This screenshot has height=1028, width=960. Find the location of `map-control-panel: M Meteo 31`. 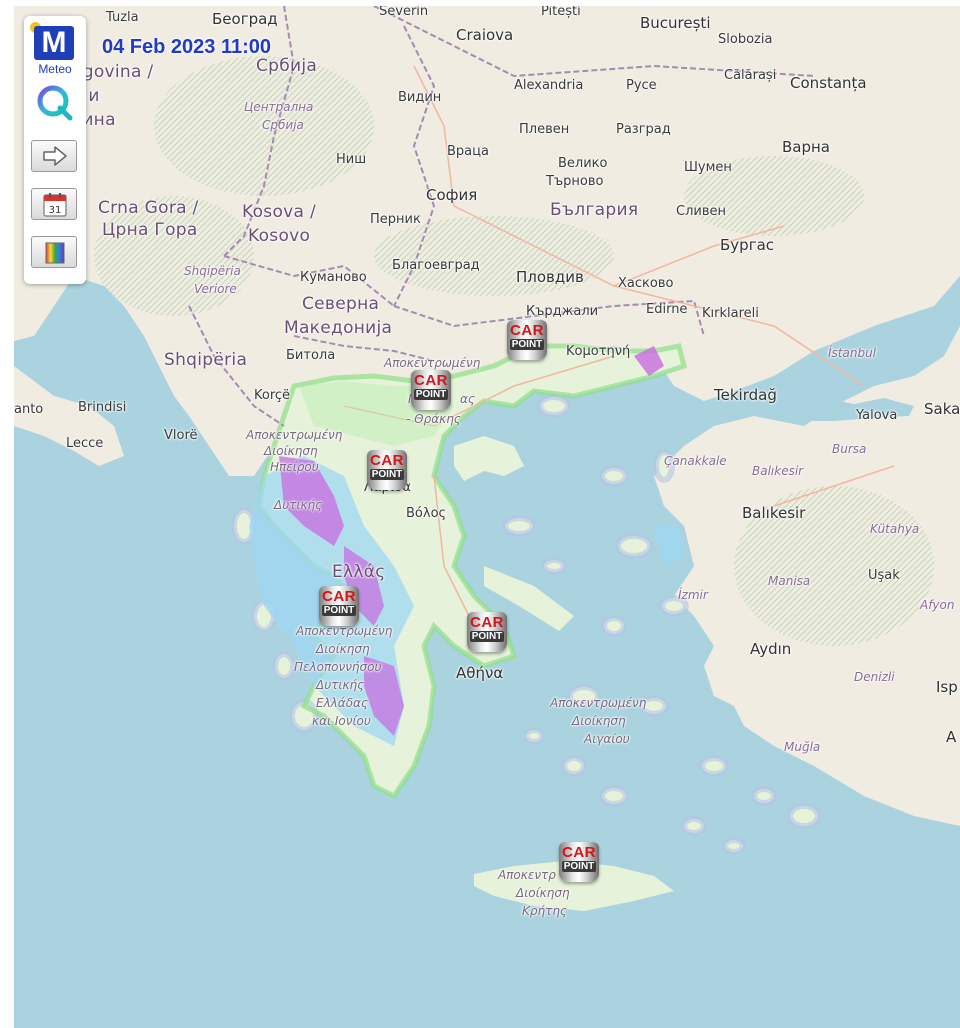

map-control-panel: M Meteo 31 is located at coordinates (55, 150).